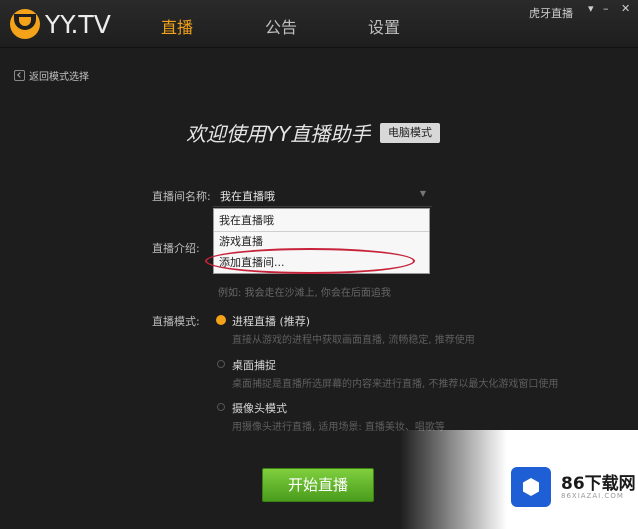 Image resolution: width=638 pixels, height=529 pixels. I want to click on logo-text: YY.TV, so click(78, 24).